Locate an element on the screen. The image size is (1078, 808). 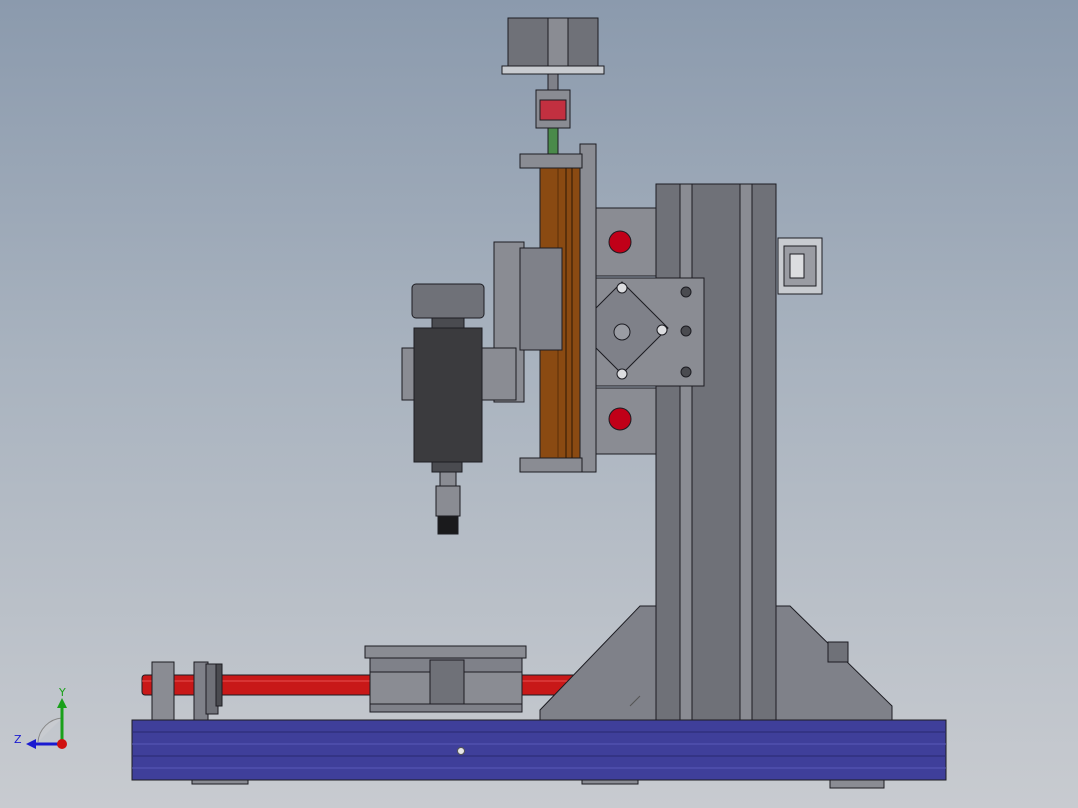
axis-triad: Y Z is located at coordinates (40, 717).